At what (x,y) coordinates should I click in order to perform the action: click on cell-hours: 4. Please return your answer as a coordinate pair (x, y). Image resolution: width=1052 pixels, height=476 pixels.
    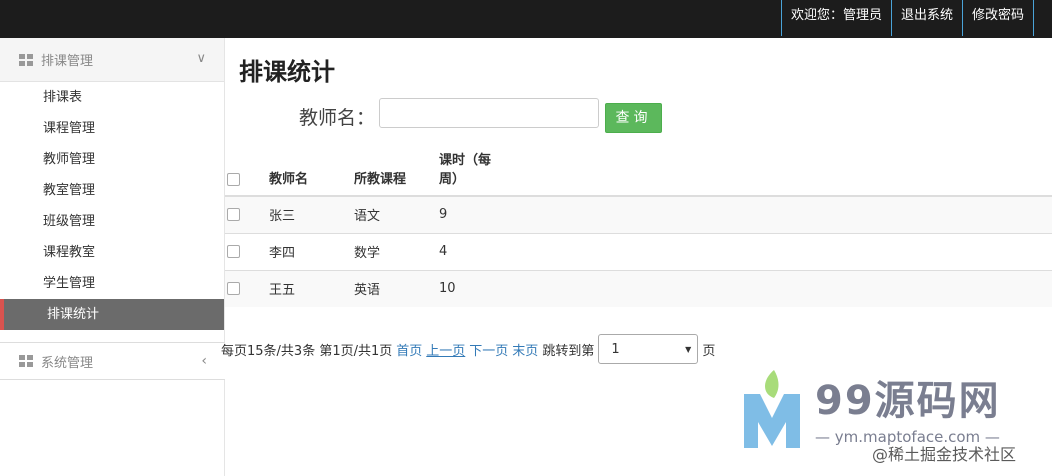
    Looking at the image, I should click on (474, 251).